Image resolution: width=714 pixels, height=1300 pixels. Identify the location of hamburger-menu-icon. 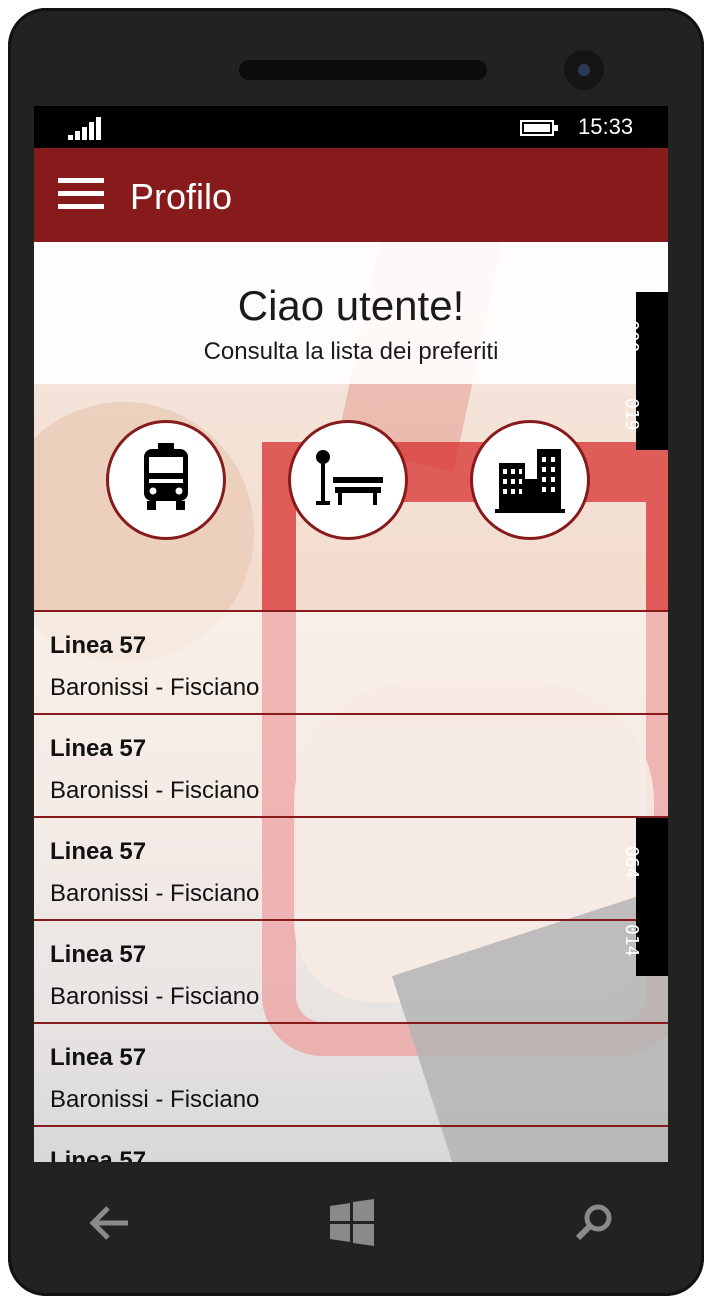
(81, 194).